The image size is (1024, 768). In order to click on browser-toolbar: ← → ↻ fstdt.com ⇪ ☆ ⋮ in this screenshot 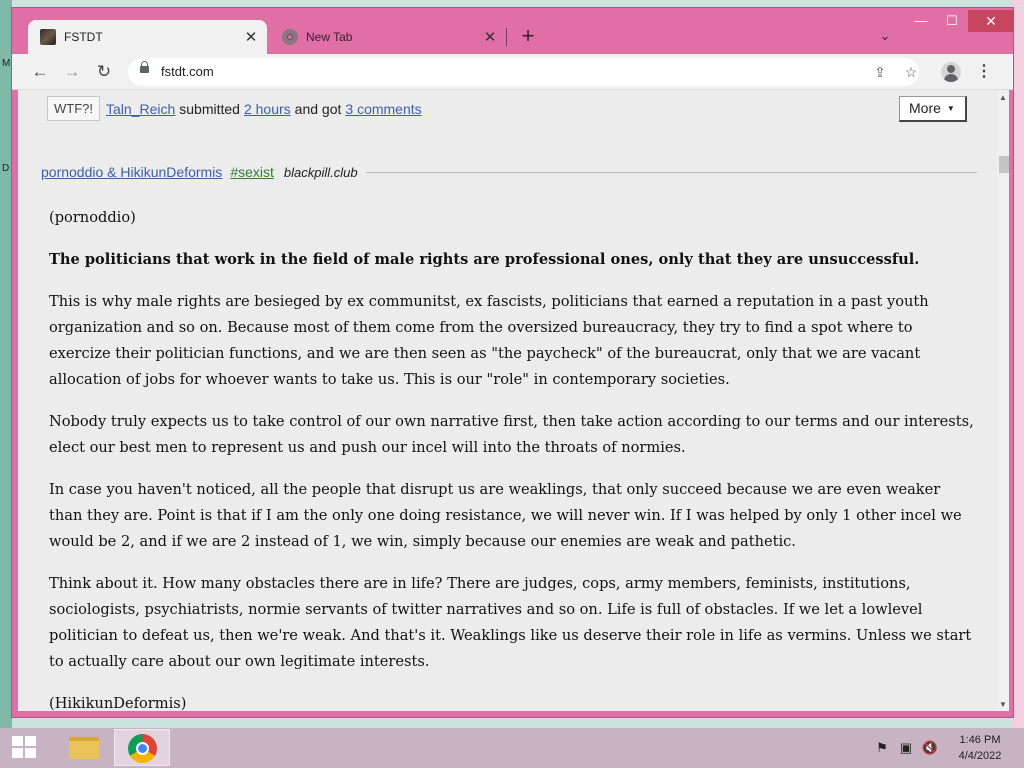, I will do `click(512, 72)`.